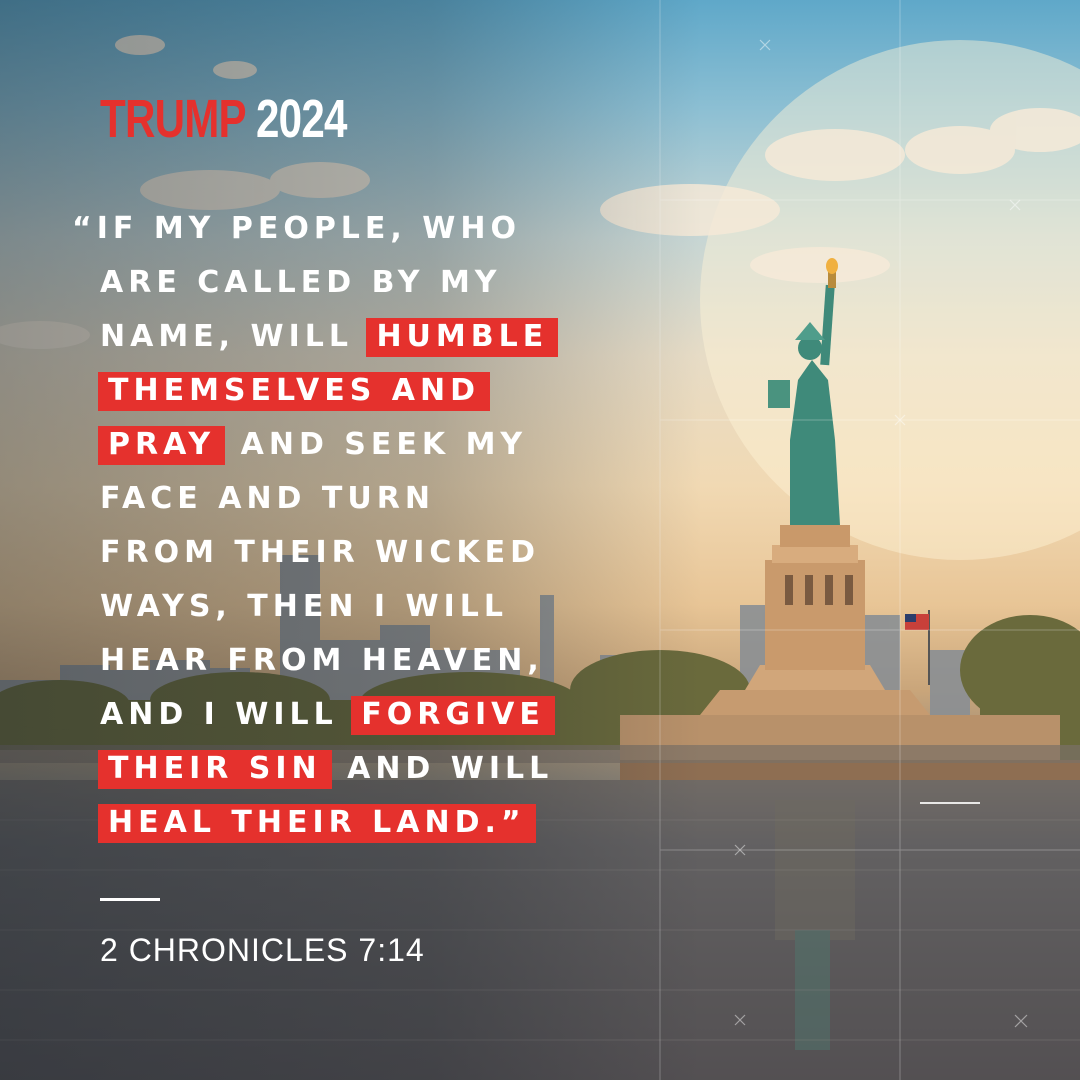 The width and height of the screenshot is (1080, 1080). I want to click on quote-line: ARE CALLED BY MY, so click(382, 286).